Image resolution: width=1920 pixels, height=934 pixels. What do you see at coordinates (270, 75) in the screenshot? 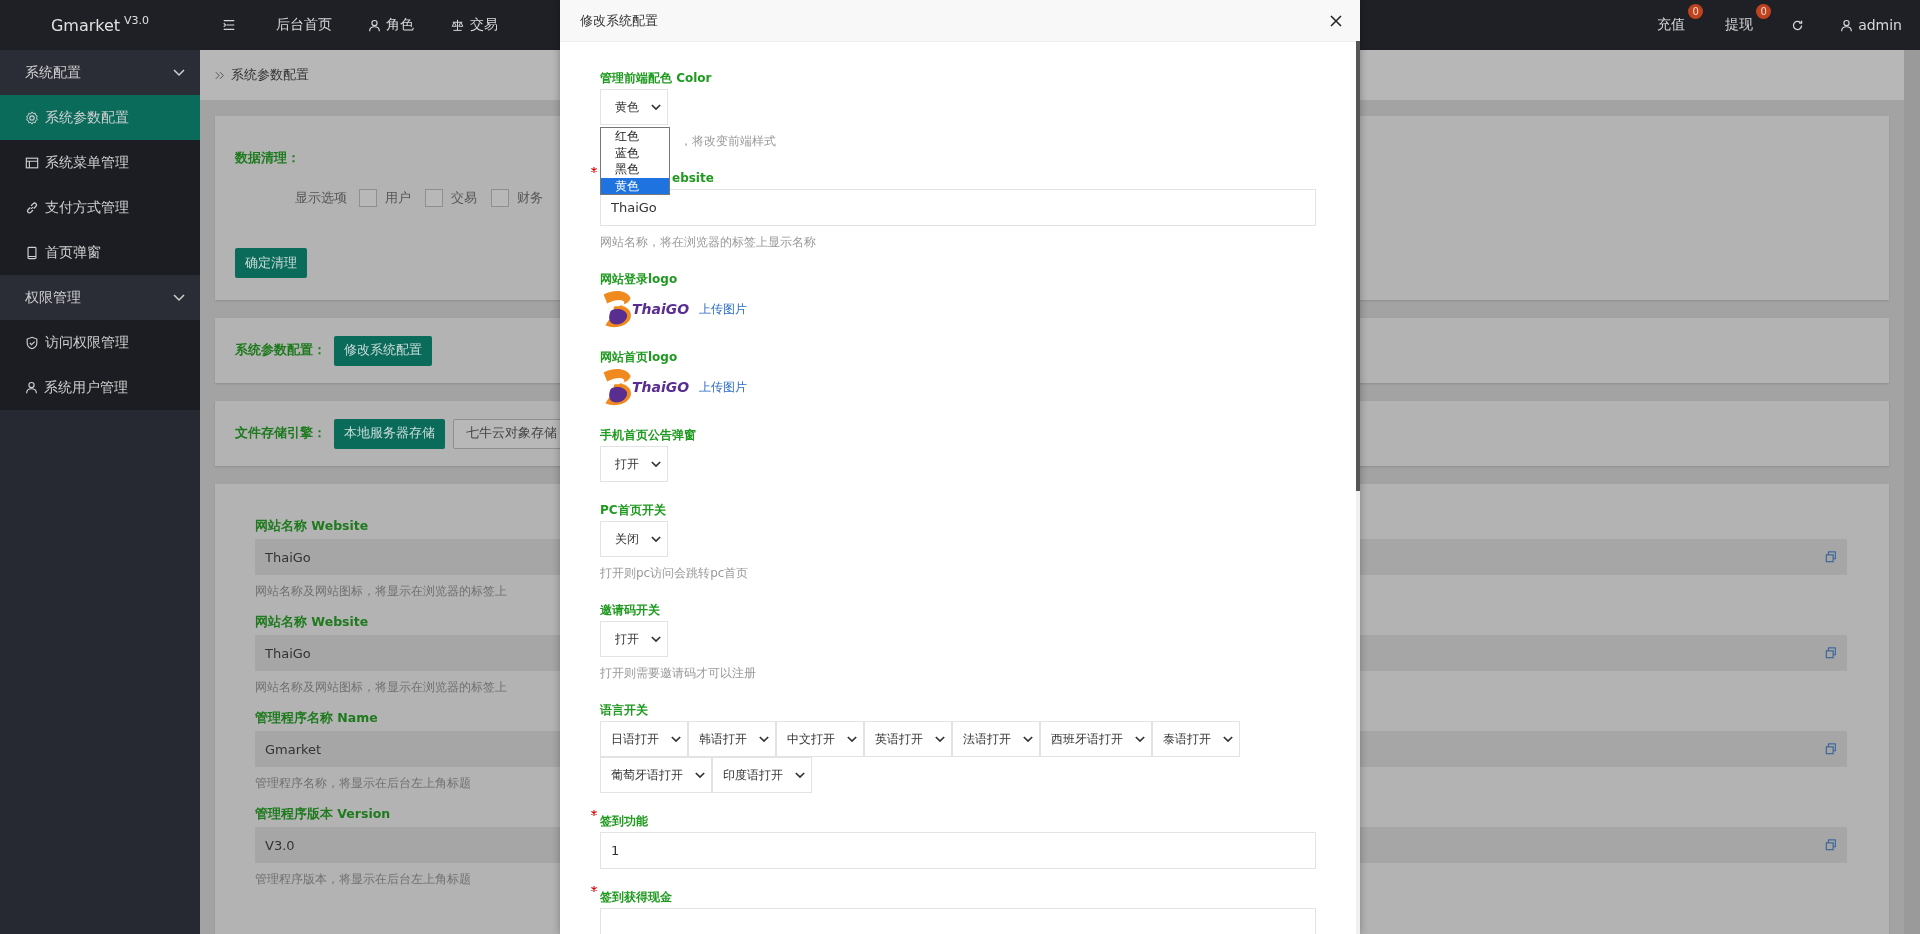
I see `breadcrumb: 系统参数配置` at bounding box center [270, 75].